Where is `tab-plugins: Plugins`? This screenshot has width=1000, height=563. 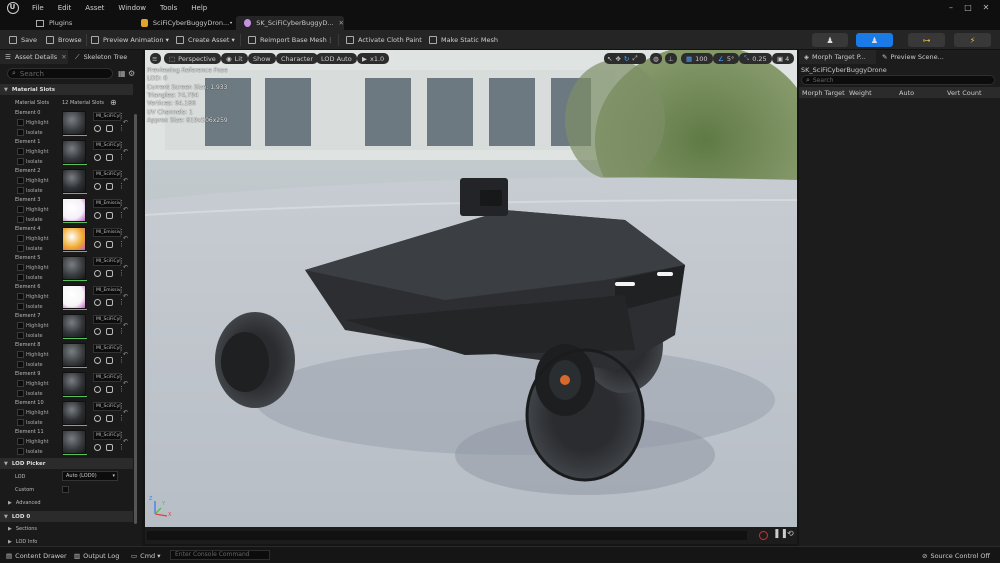 tab-plugins: Plugins is located at coordinates (78, 23).